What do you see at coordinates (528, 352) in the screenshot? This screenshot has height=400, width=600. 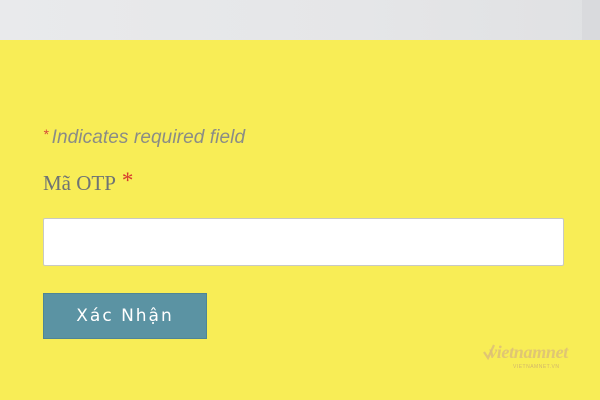 I see `watermark-brand: vietnamnet` at bounding box center [528, 352].